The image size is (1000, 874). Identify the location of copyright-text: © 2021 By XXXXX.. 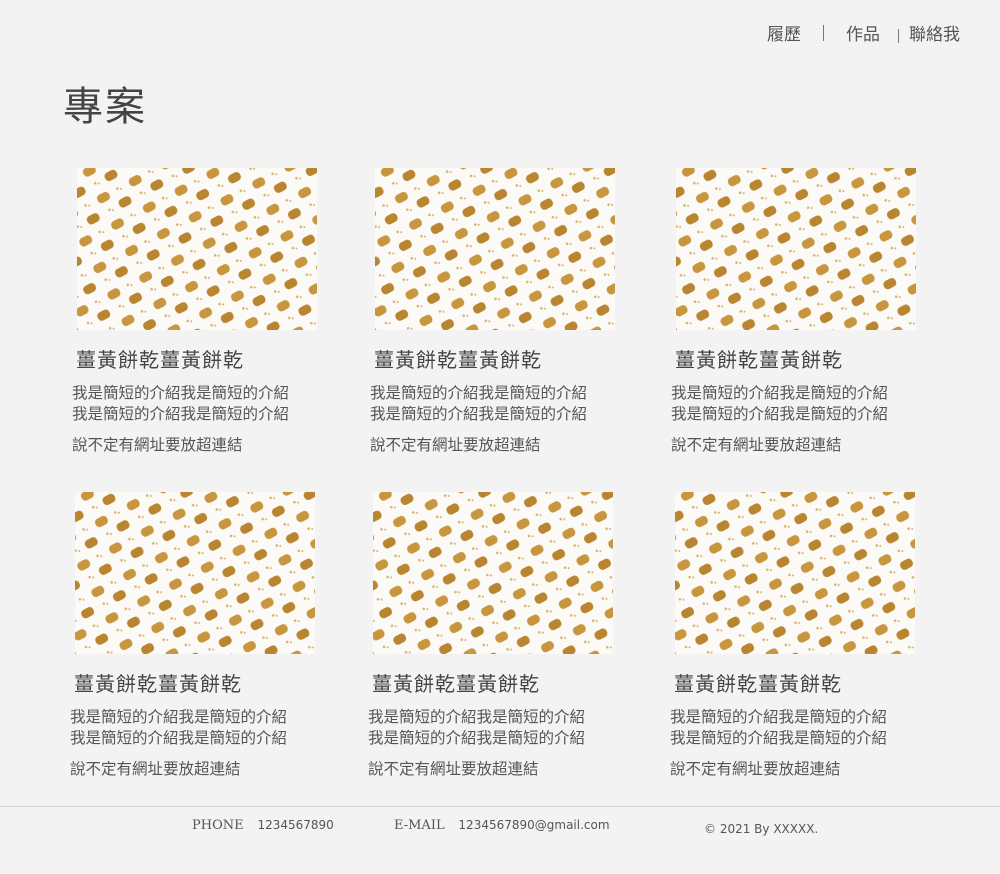
(761, 829).